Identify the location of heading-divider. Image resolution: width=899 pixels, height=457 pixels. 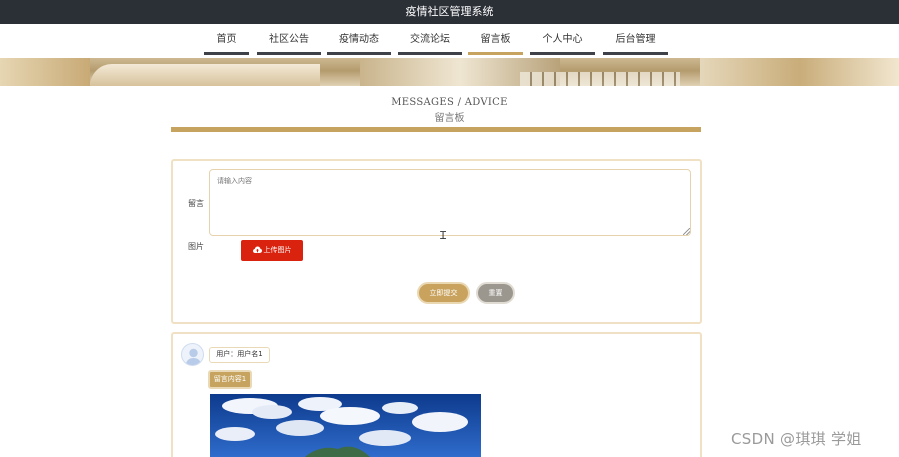
(436, 129).